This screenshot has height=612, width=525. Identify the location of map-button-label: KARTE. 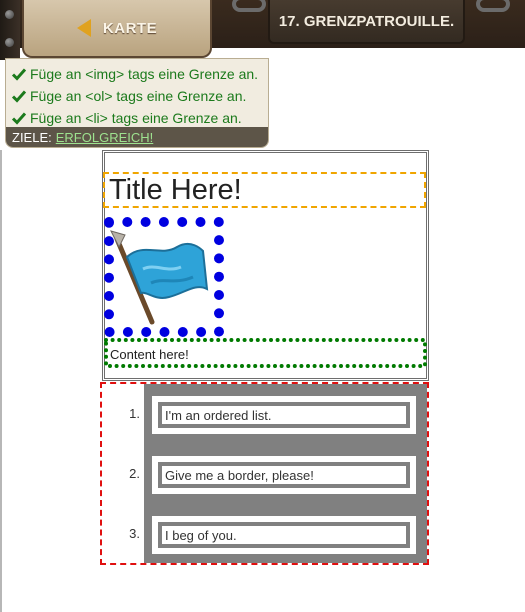
(130, 28).